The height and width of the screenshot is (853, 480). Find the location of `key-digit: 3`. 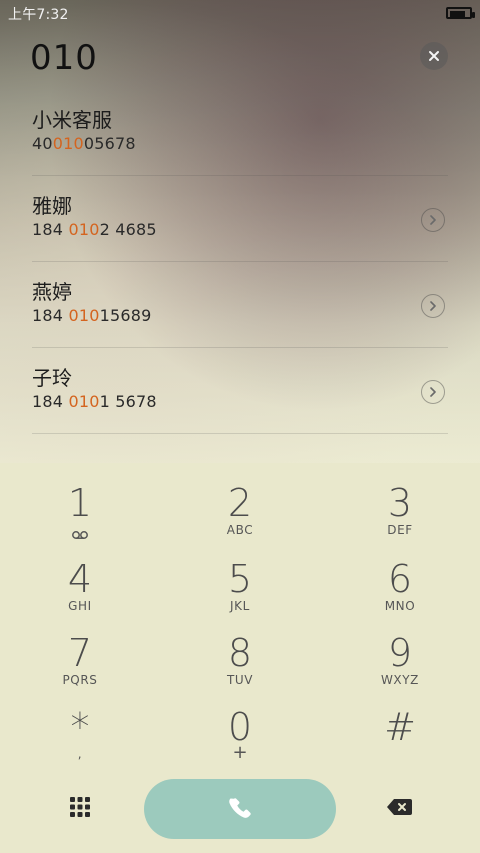

key-digit: 3 is located at coordinates (400, 503).